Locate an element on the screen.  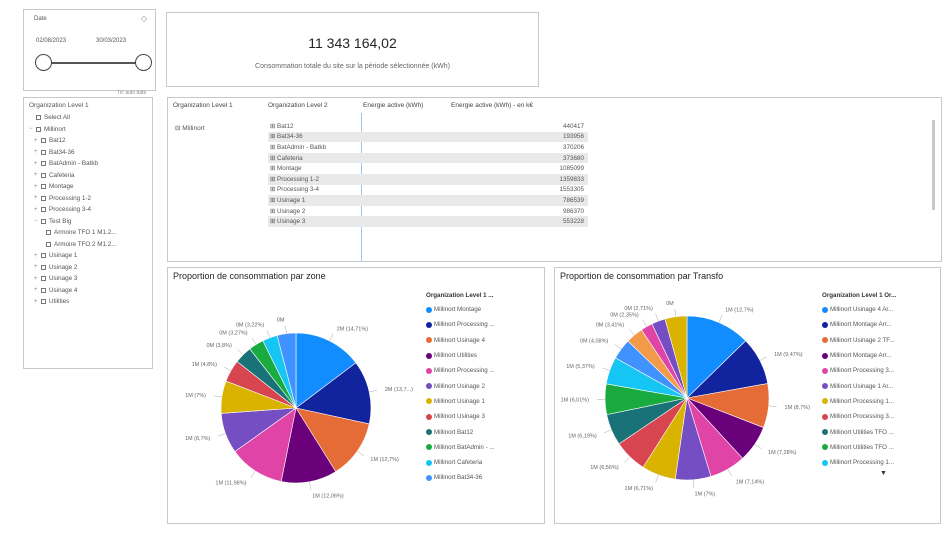
slicer-item: + Usinage 1 is located at coordinates (89, 256).